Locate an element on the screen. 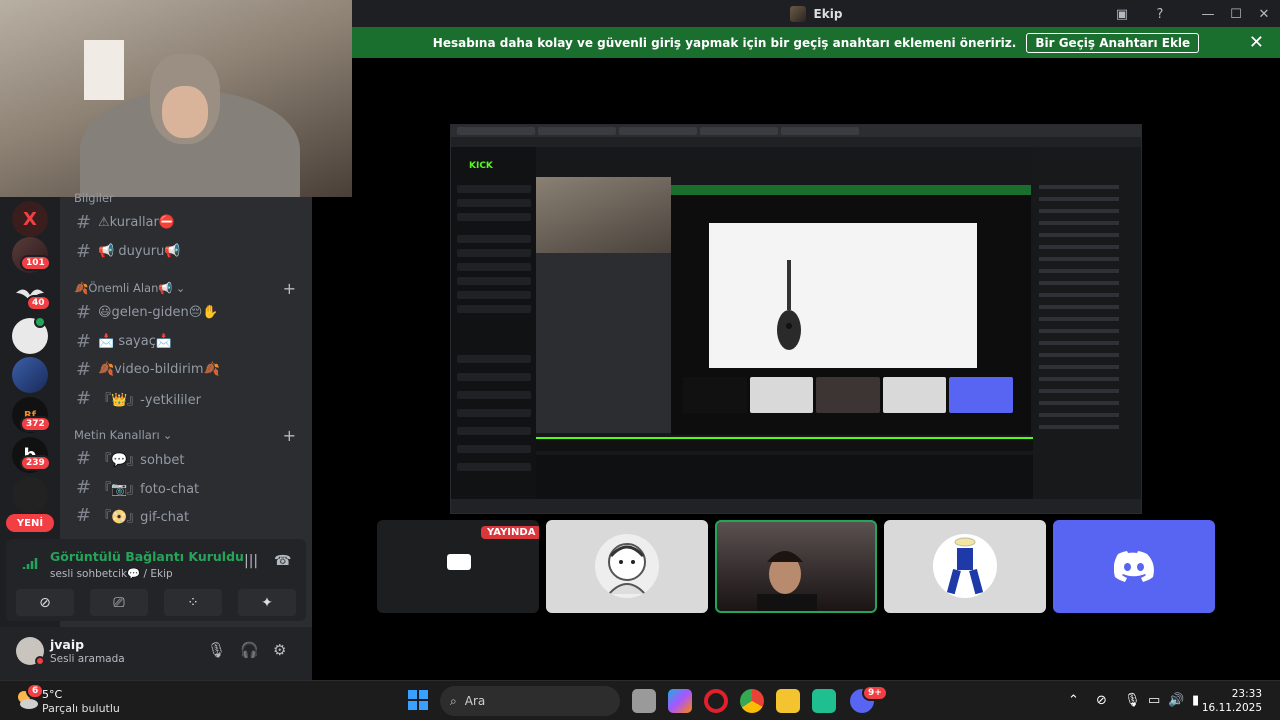  ss-player-bar is located at coordinates (784, 444).